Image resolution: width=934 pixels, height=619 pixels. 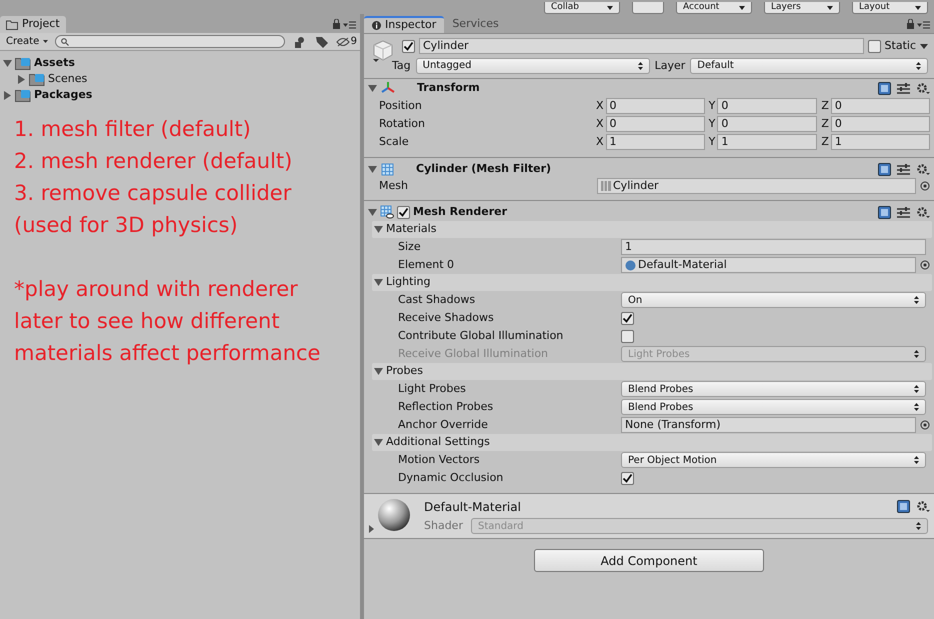 I want to click on property-label: Motion Vectors, so click(x=439, y=460).